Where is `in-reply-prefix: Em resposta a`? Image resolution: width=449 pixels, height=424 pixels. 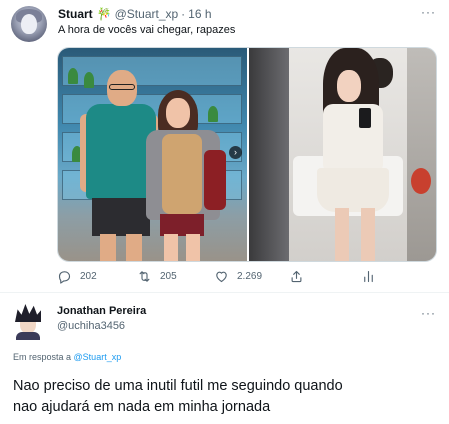 in-reply-prefix: Em resposta a is located at coordinates (42, 357).